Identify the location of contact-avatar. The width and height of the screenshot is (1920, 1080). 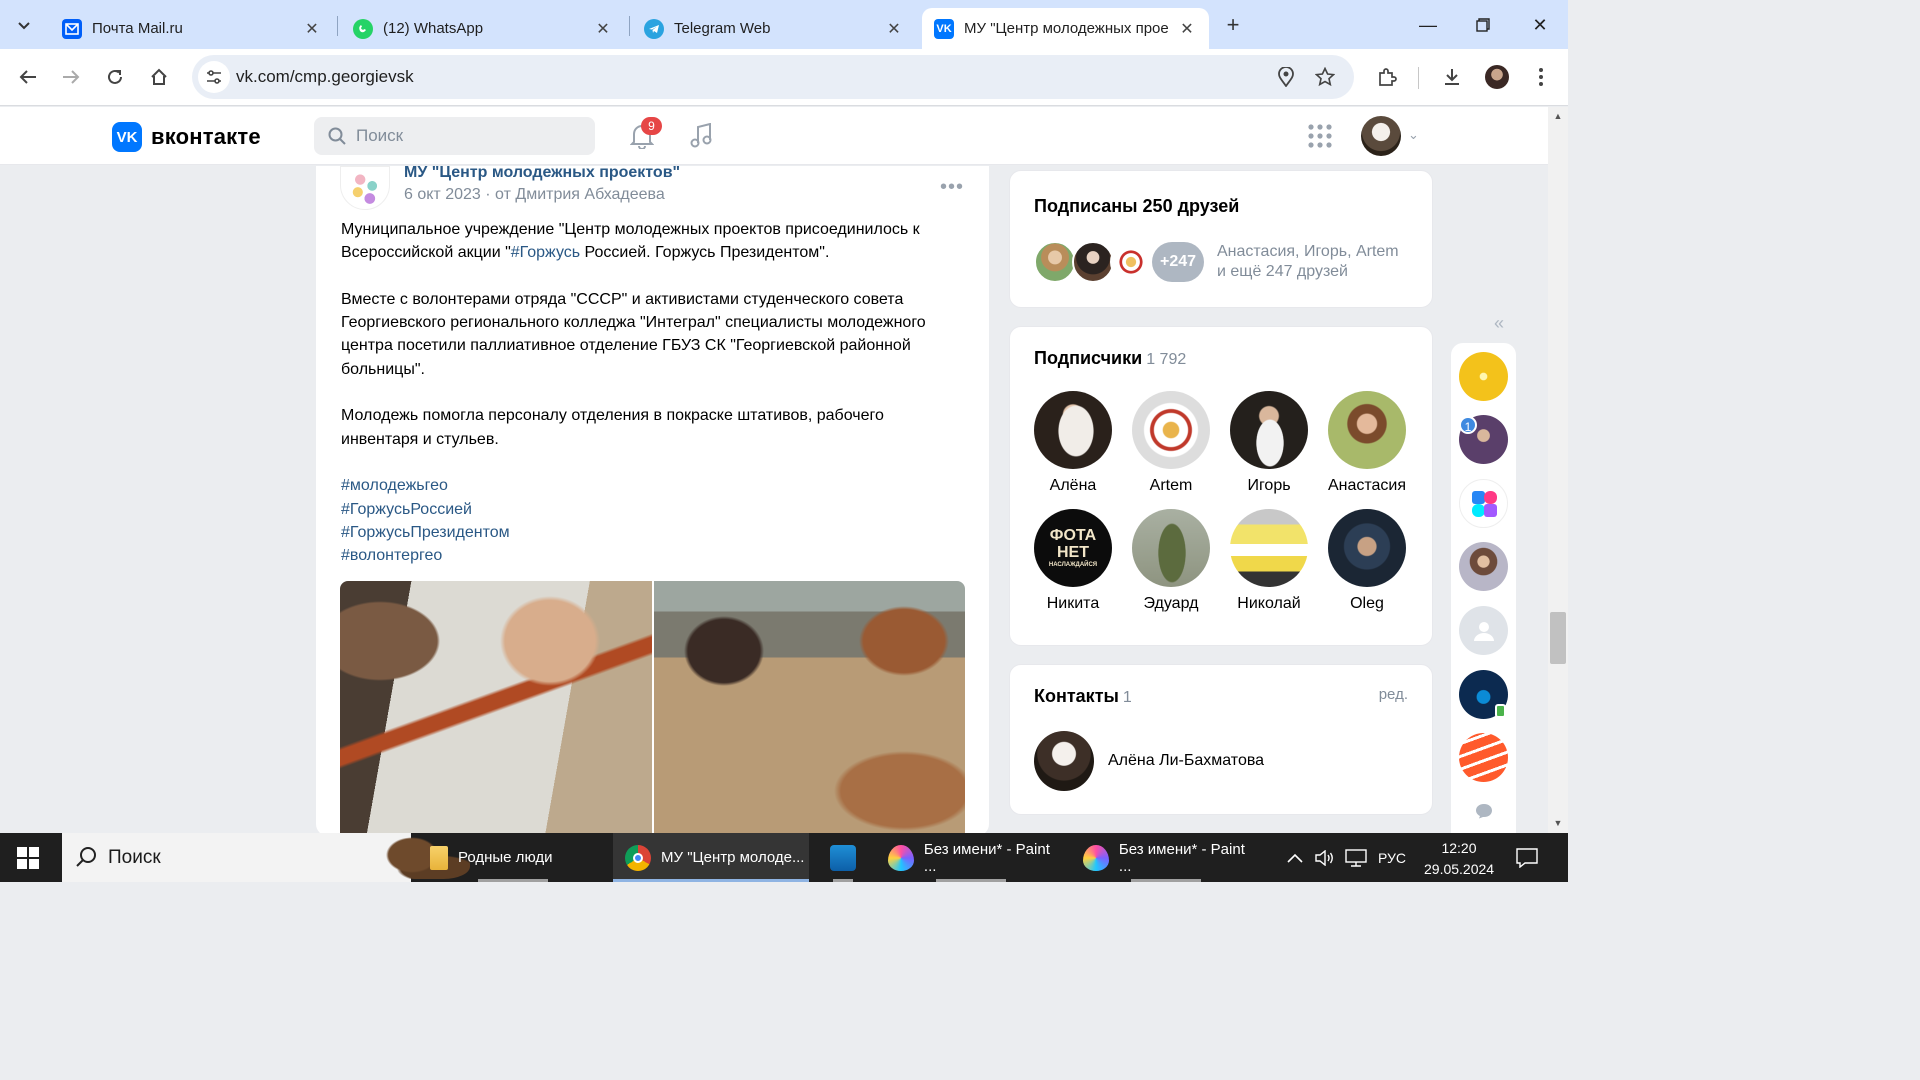
(1064, 761).